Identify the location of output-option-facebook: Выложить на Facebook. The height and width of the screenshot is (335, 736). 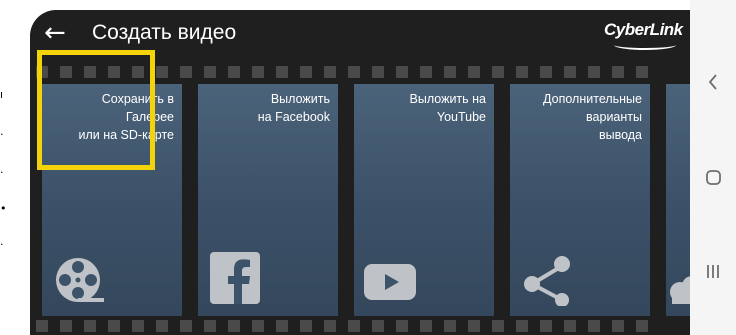
(268, 200).